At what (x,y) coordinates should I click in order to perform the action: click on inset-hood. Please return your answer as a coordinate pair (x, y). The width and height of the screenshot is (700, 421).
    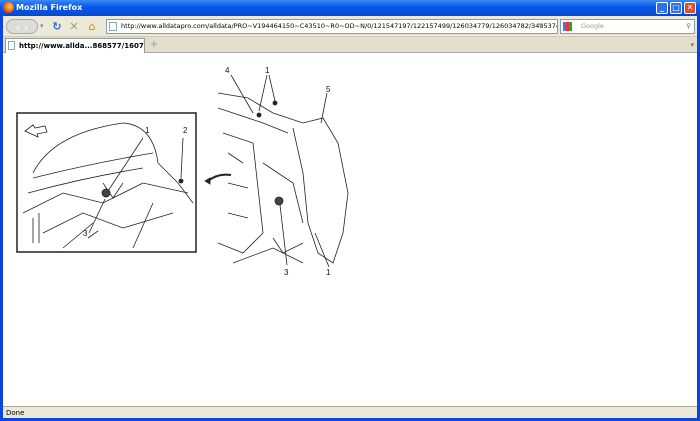
    Looking at the image, I should click on (113, 163).